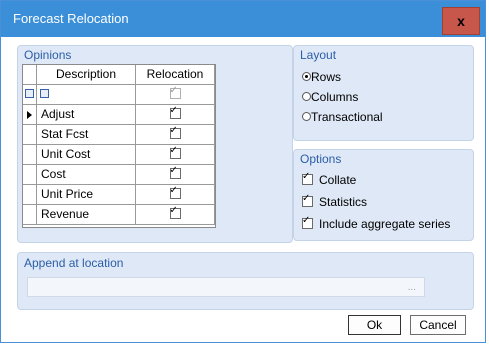 The image size is (489, 348). Describe the element at coordinates (326, 77) in the screenshot. I see `radio-label: Rows` at that location.